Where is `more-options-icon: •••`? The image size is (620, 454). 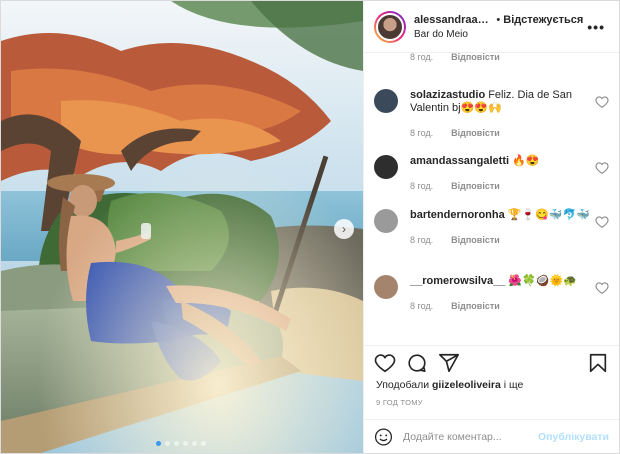
more-options-icon: ••• is located at coordinates (596, 27).